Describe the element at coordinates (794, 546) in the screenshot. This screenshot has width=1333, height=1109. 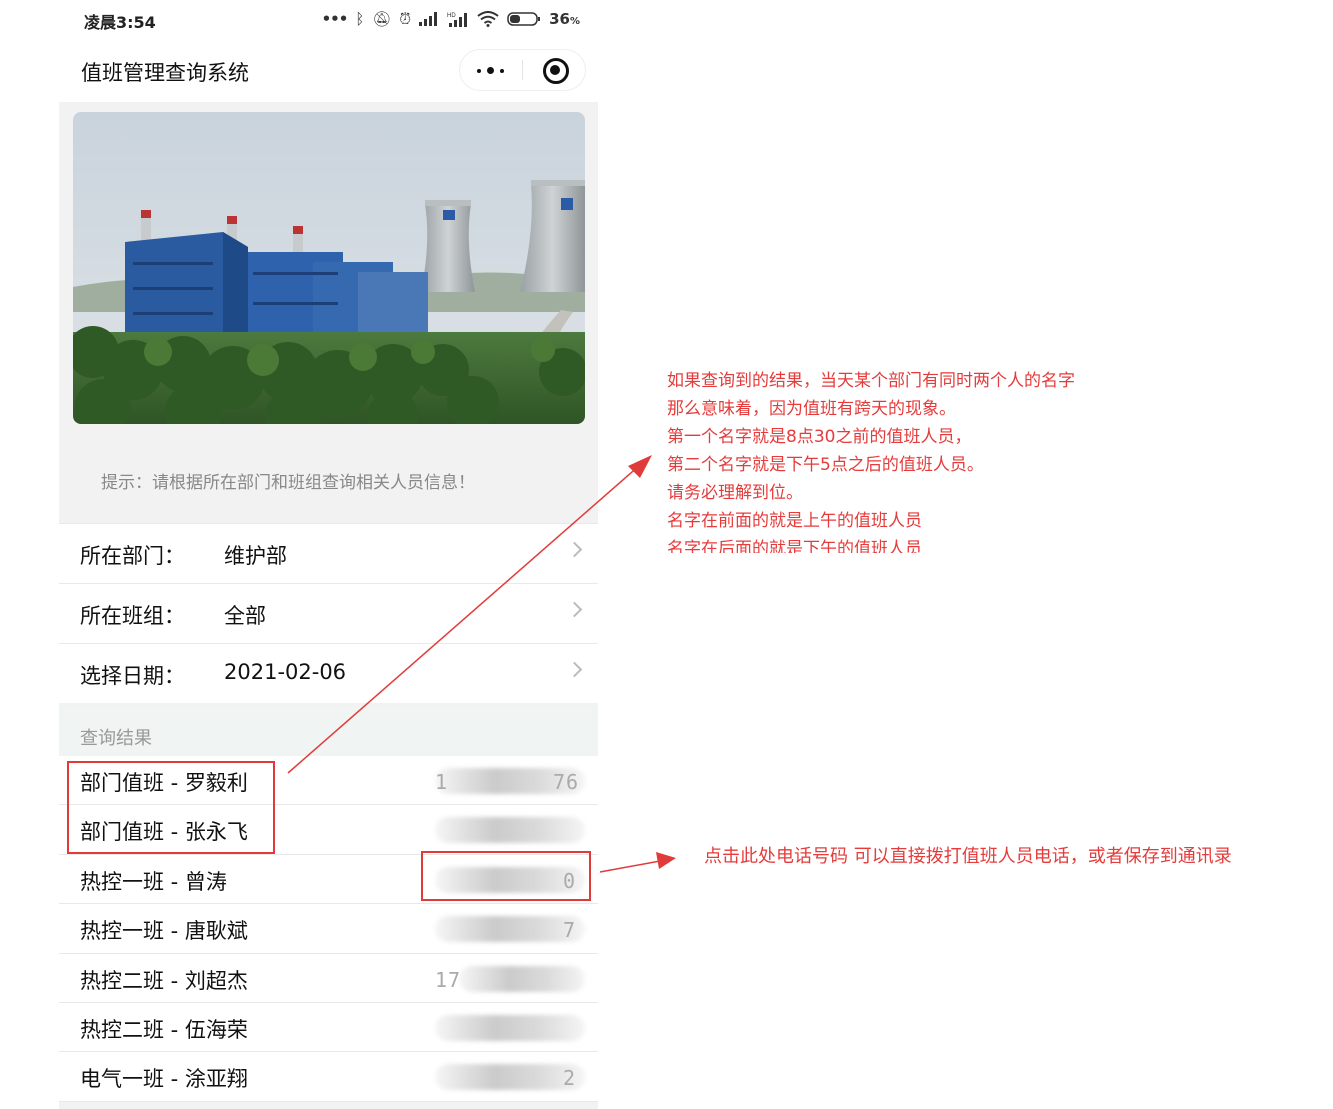
I see `note-line: 名字在后面的就是下午的值班人员` at that location.